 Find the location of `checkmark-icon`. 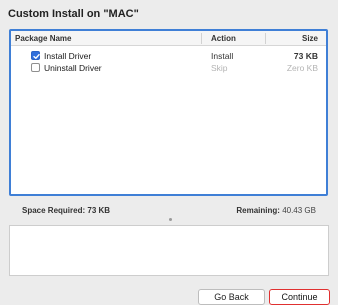

checkmark-icon is located at coordinates (36, 56).